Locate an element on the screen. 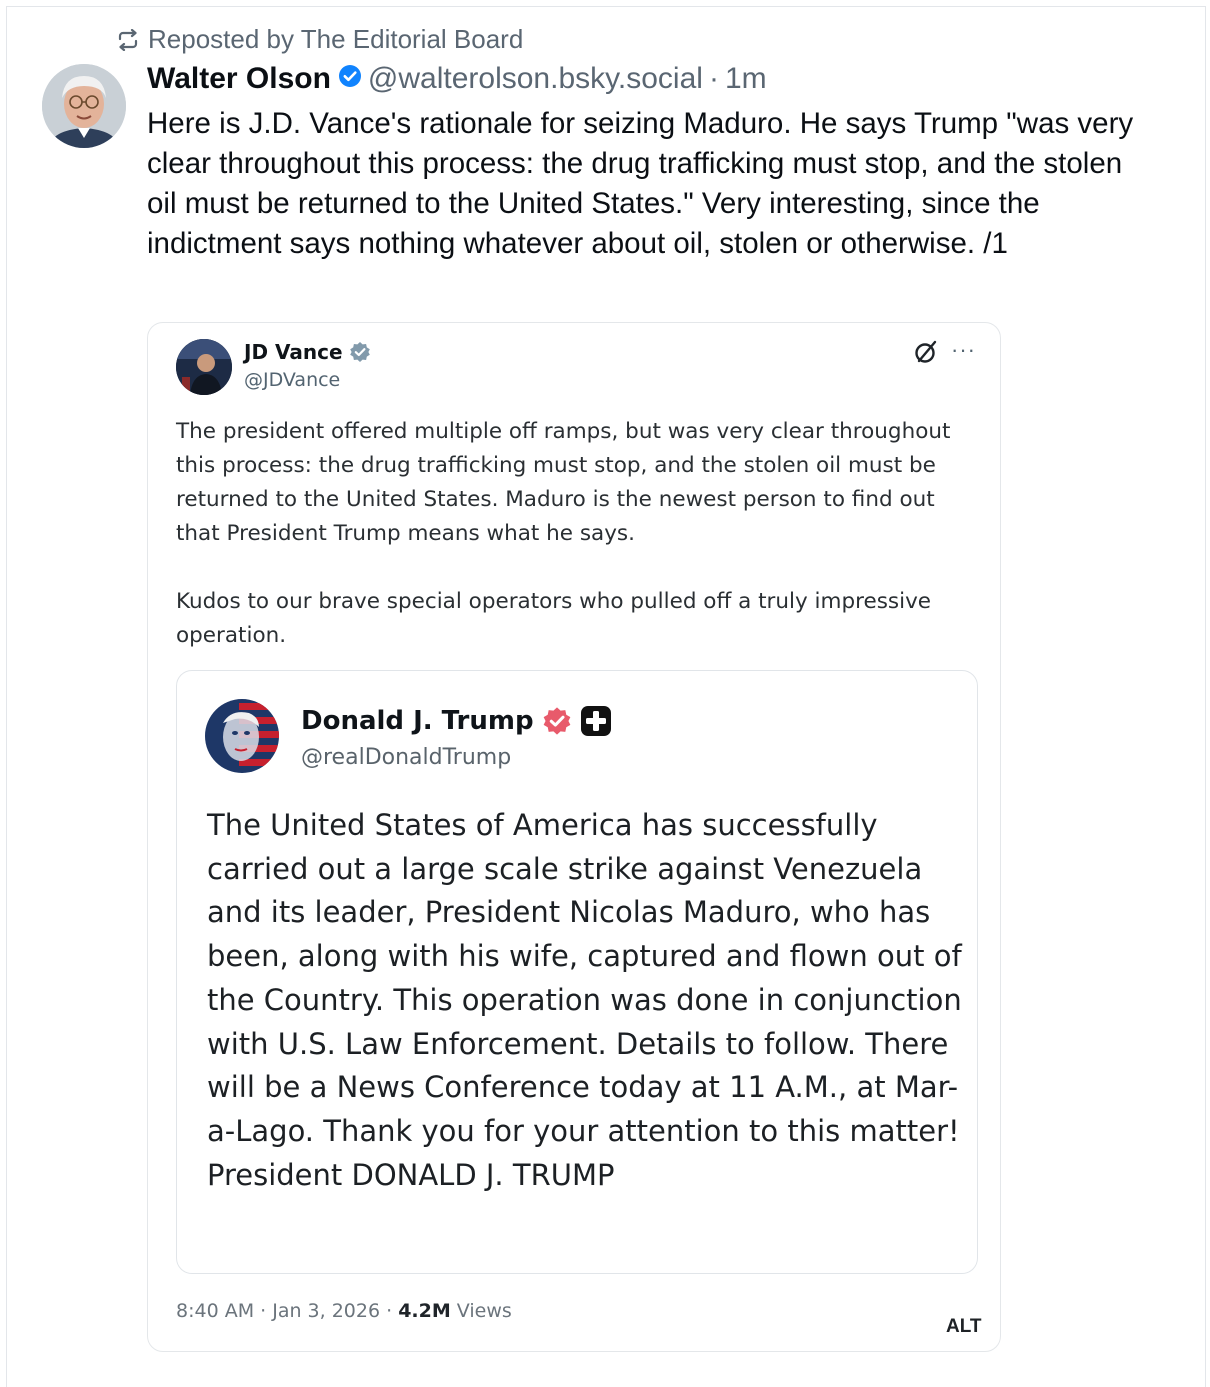 This screenshot has width=1210, height=1387. embed-views-count: 4.2M is located at coordinates (424, 1311).